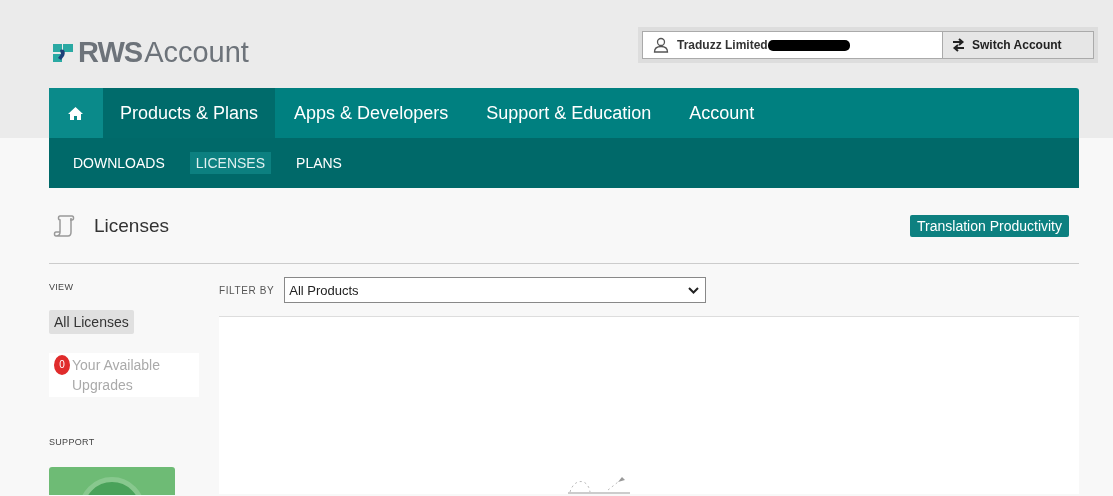 This screenshot has height=496, width=1113. I want to click on home-icon, so click(75, 113).